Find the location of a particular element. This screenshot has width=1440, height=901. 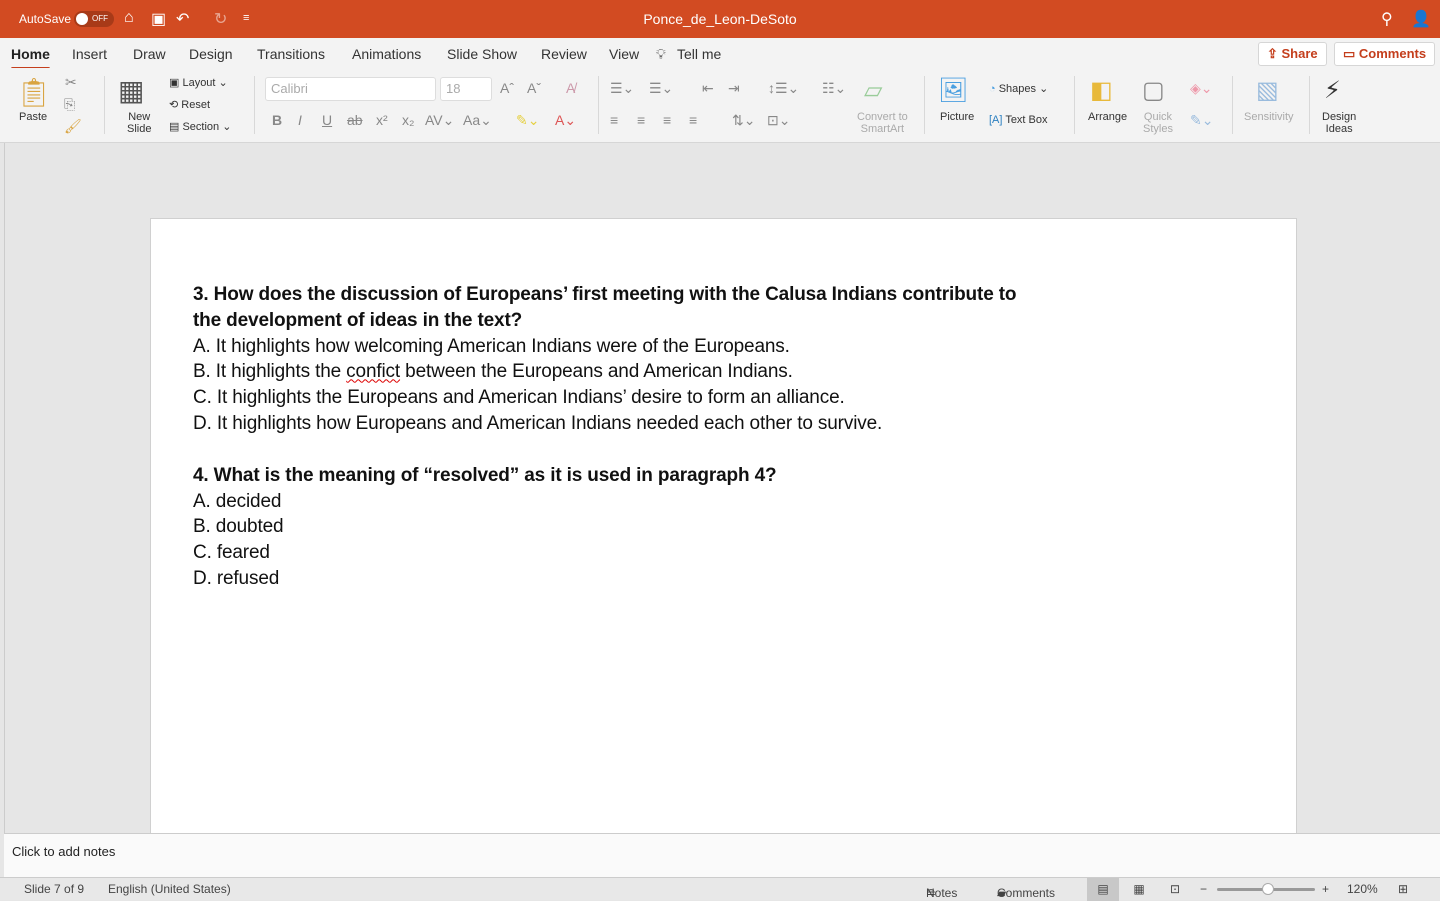

convert-label-2: SmartArt is located at coordinates (882, 129).